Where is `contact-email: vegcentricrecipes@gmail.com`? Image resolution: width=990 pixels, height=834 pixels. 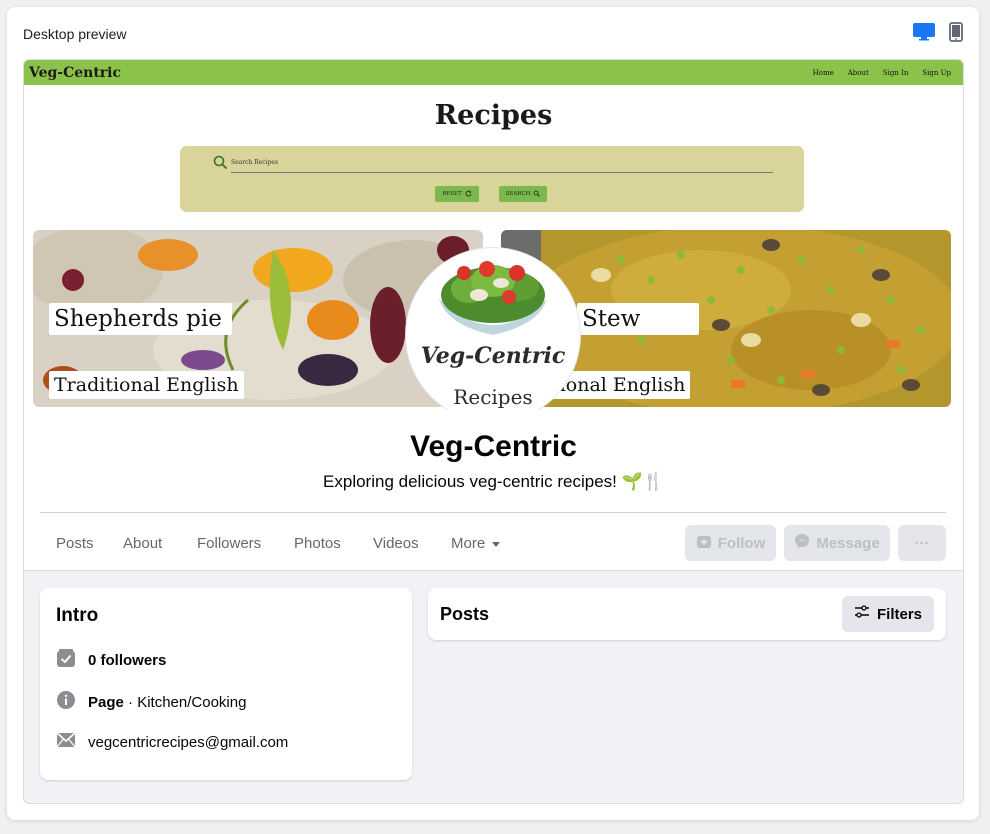
contact-email: vegcentricrecipes@gmail.com is located at coordinates (188, 742).